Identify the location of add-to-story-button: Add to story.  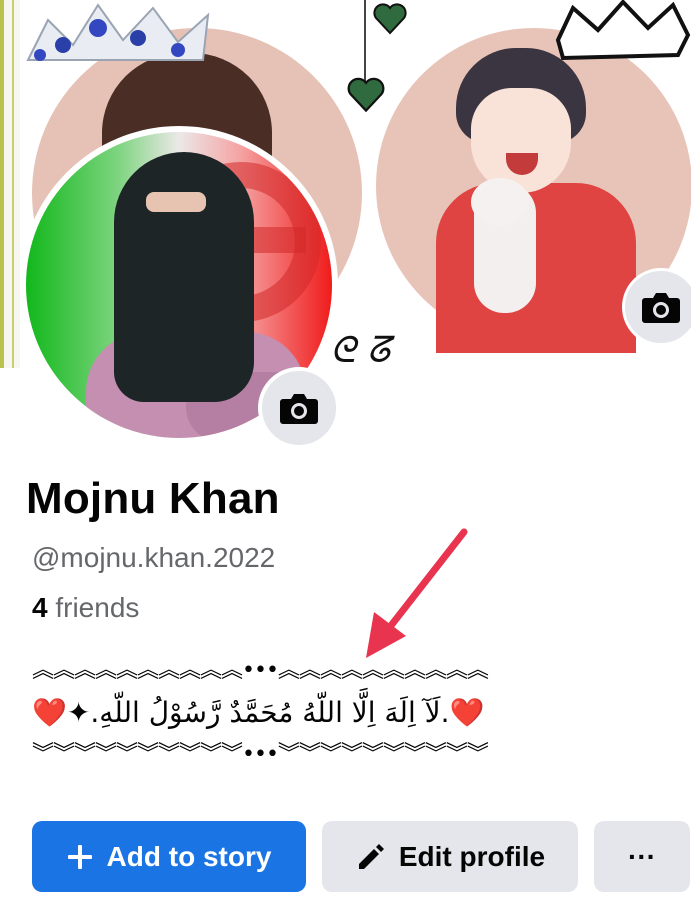
(169, 856).